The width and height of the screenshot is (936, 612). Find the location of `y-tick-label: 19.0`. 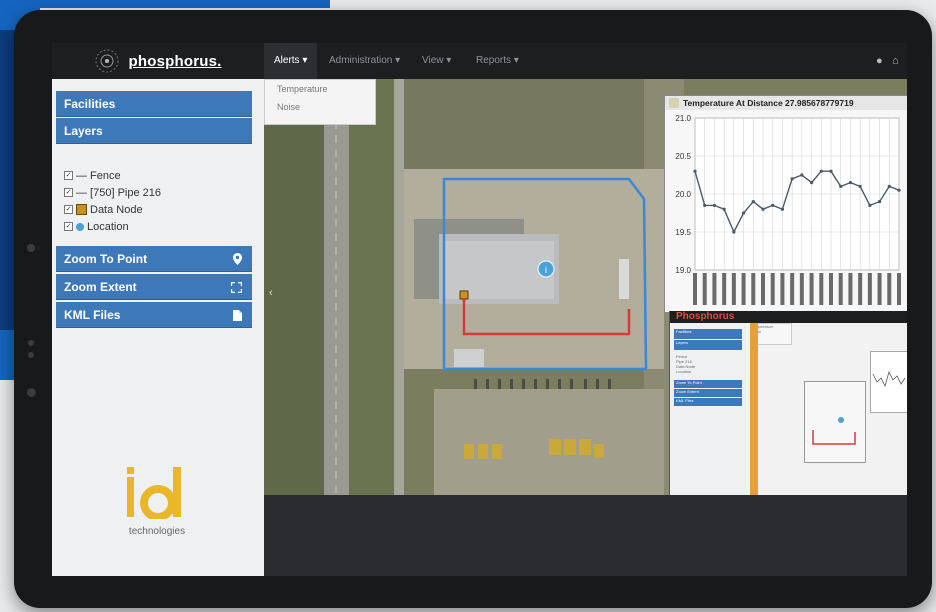

y-tick-label: 19.0 is located at coordinates (683, 270).